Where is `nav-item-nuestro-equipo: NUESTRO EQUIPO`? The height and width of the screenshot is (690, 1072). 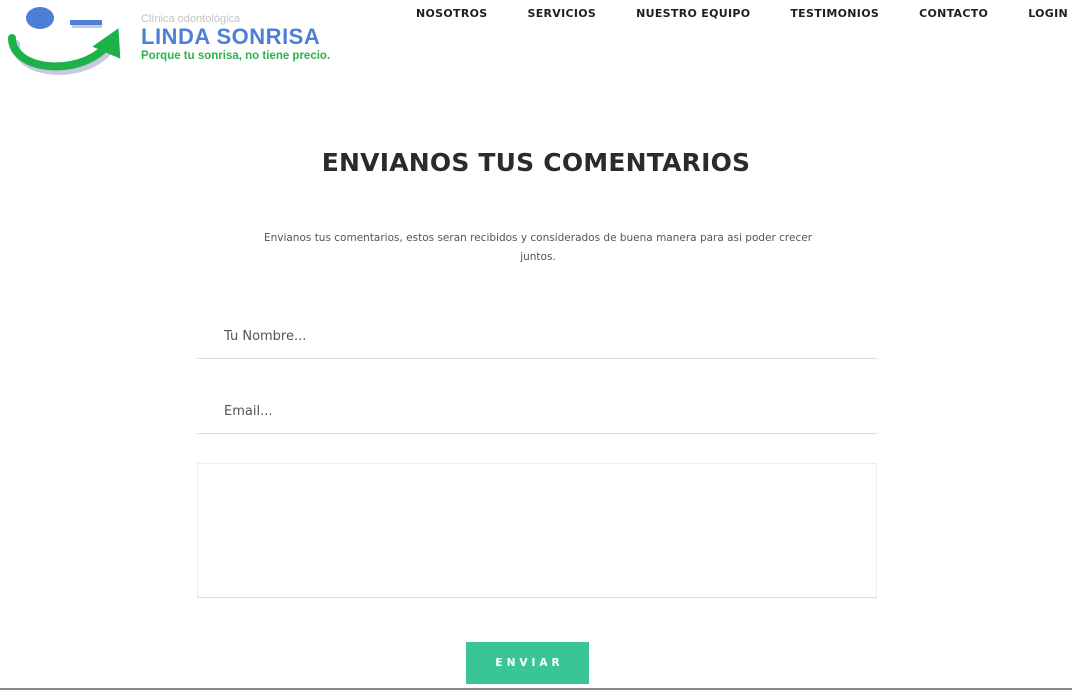
nav-item-nuestro-equipo: NUESTRO EQUIPO is located at coordinates (693, 13).